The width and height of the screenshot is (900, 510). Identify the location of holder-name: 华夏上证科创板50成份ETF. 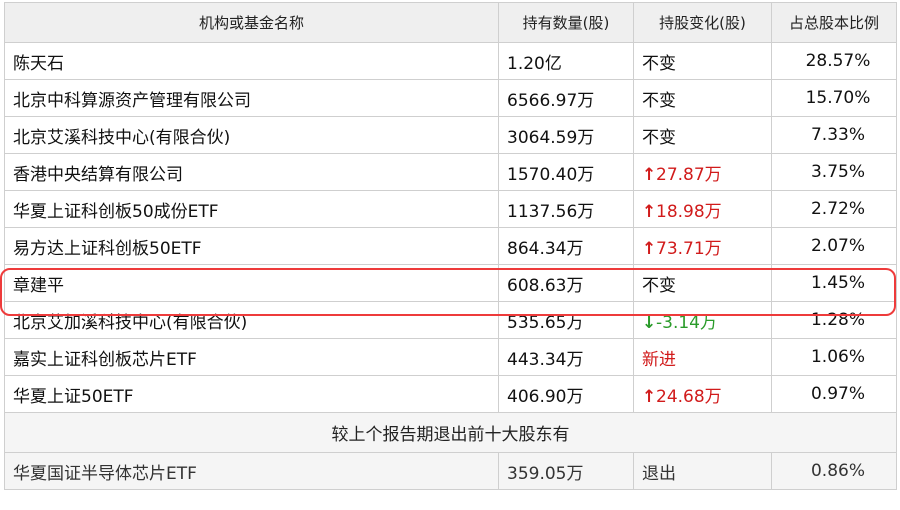
(251, 209).